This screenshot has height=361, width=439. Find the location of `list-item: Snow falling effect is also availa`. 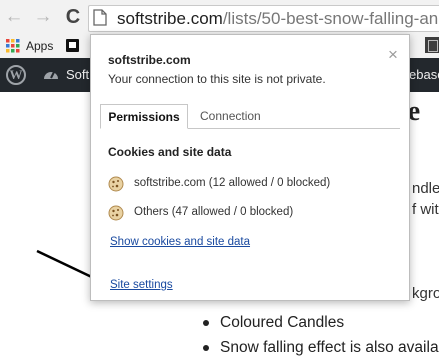

list-item: Snow falling effect is also availa is located at coordinates (319, 347).